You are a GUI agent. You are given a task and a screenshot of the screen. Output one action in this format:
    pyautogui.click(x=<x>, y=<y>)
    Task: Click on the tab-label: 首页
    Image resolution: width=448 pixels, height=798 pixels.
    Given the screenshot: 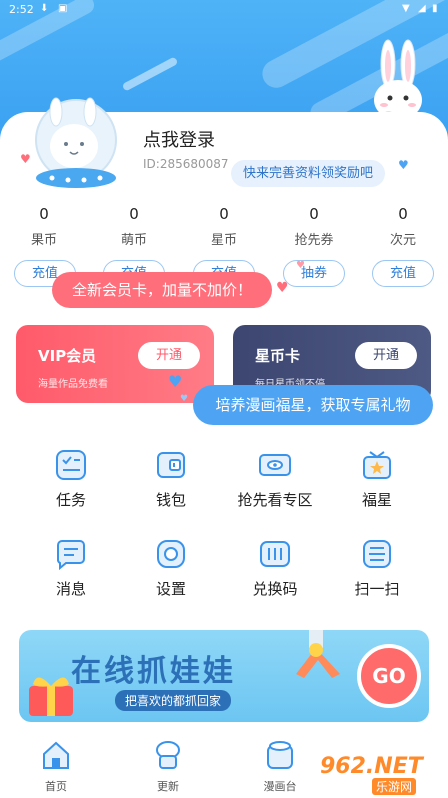 What is the action you would take?
    pyautogui.click(x=56, y=786)
    